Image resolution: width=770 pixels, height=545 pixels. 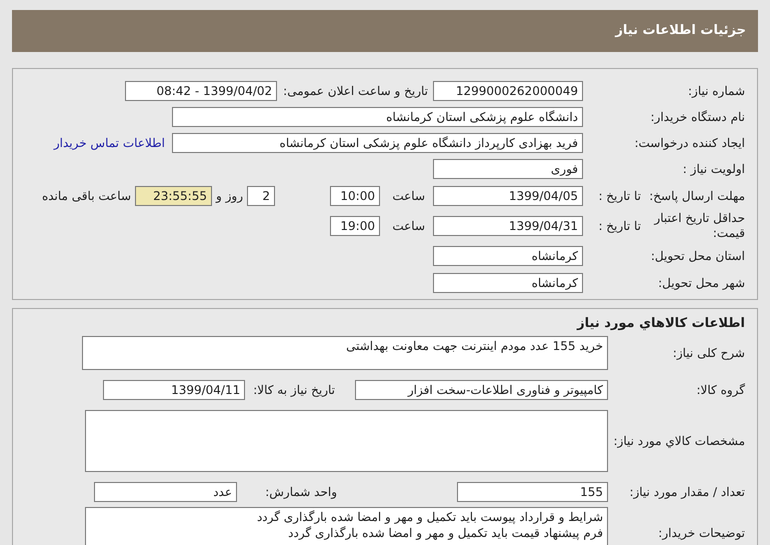 What do you see at coordinates (713, 169) in the screenshot?
I see `field-label: اولویت نیاز :` at bounding box center [713, 169].